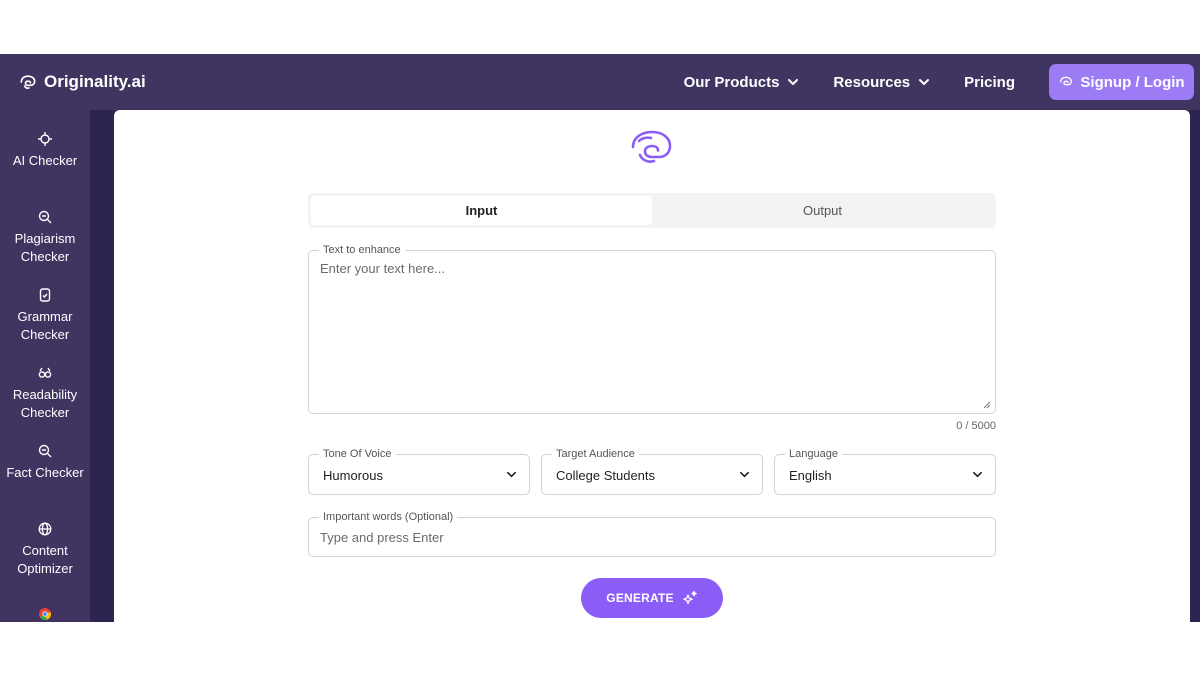 The height and width of the screenshot is (675, 1200). Describe the element at coordinates (45, 403) in the screenshot. I see `sidebar-item-label: Readability Checker` at that location.